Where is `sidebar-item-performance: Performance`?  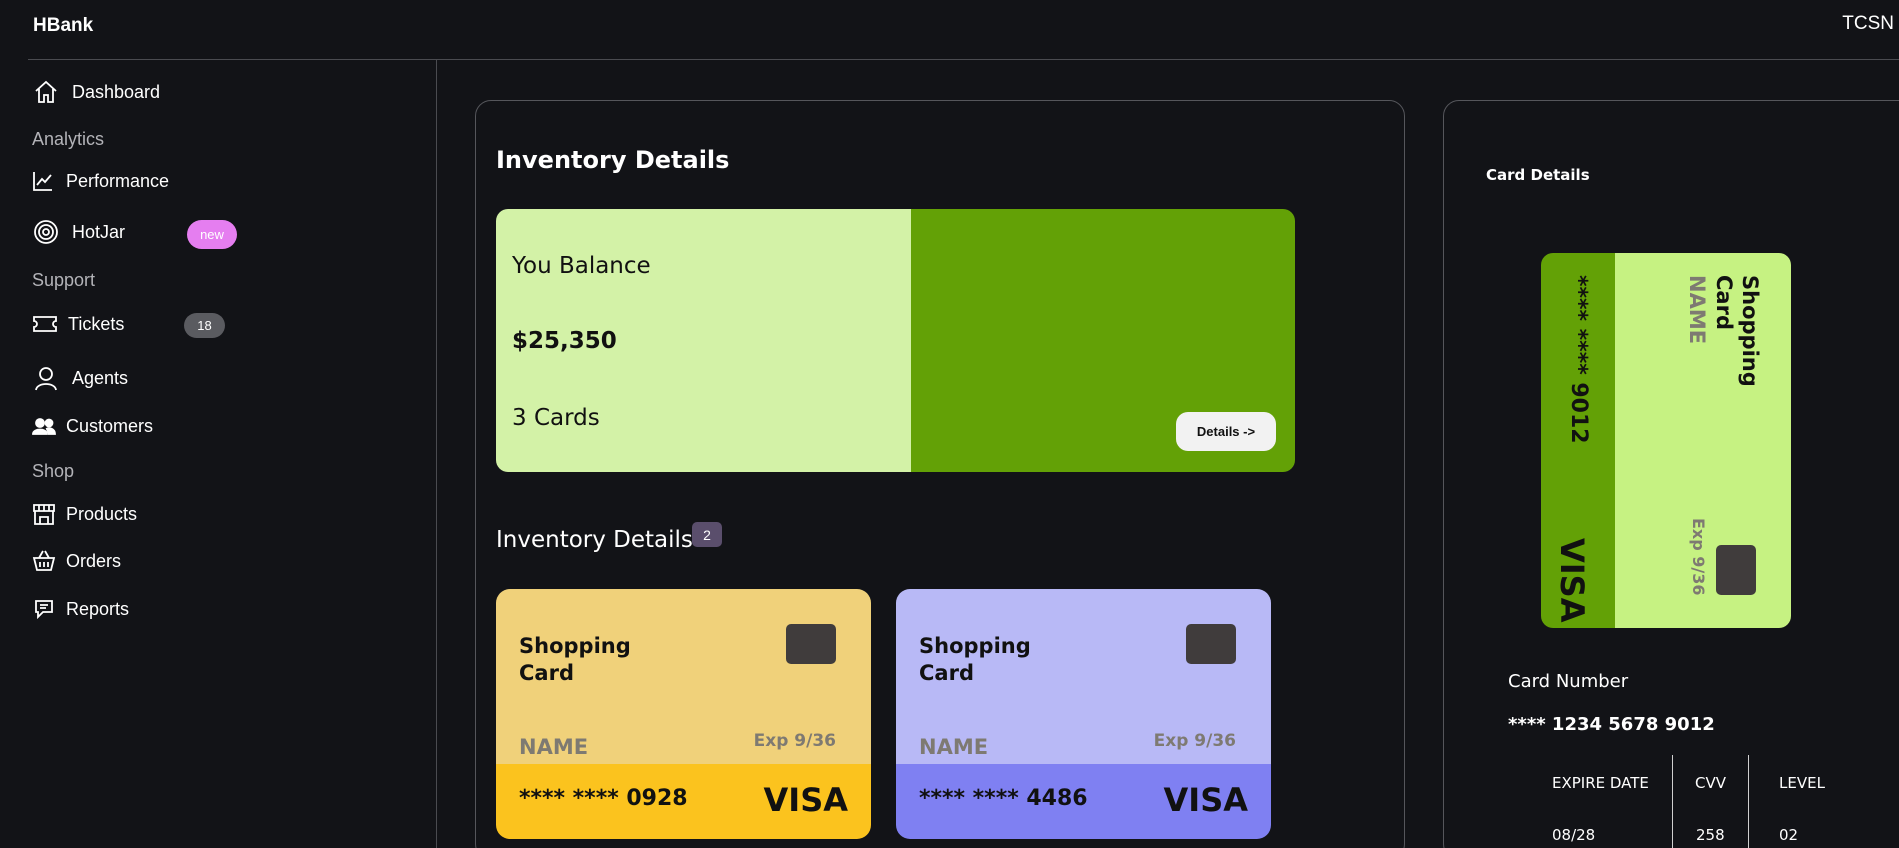 sidebar-item-performance: Performance is located at coordinates (100, 181).